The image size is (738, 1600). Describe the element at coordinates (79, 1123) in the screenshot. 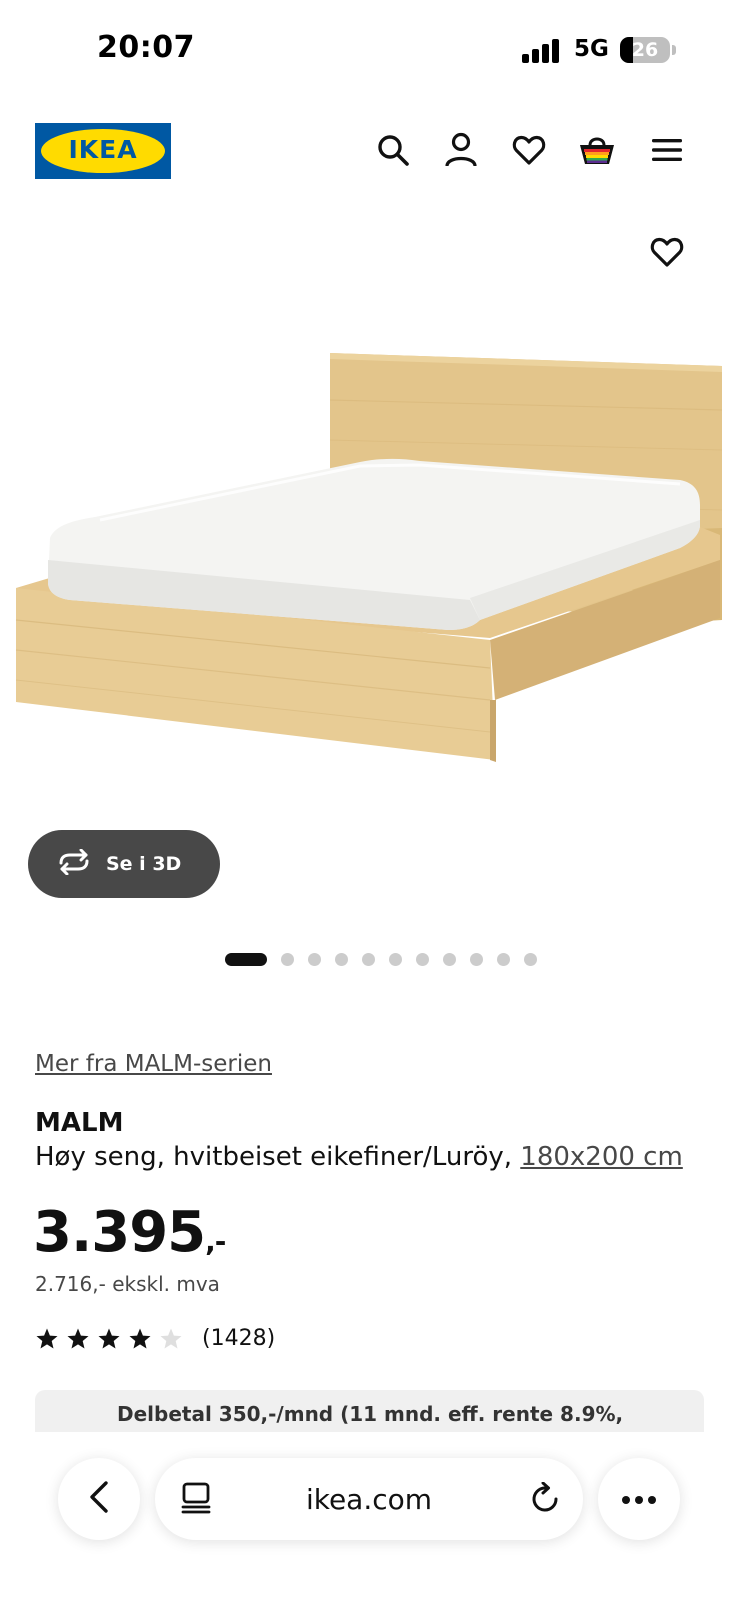

I see `product-name: MALM` at that location.